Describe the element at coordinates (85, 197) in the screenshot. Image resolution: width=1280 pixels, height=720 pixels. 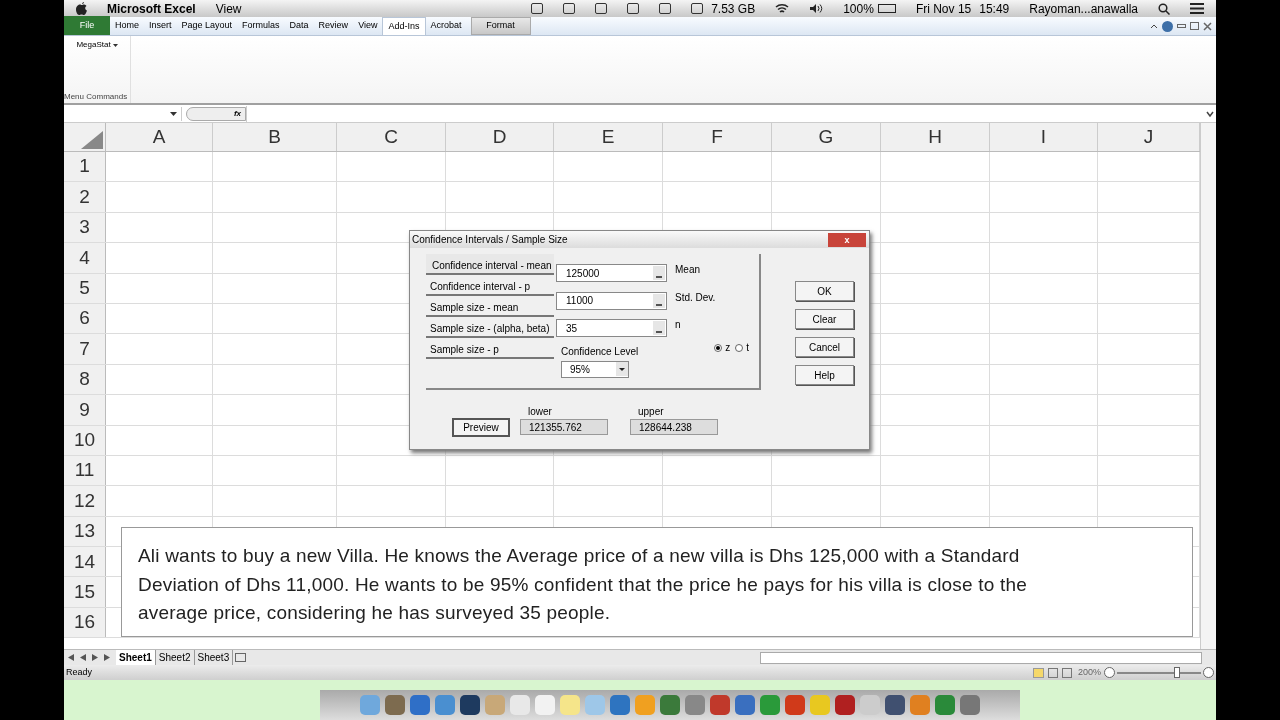
I see `row-header: 2` at that location.